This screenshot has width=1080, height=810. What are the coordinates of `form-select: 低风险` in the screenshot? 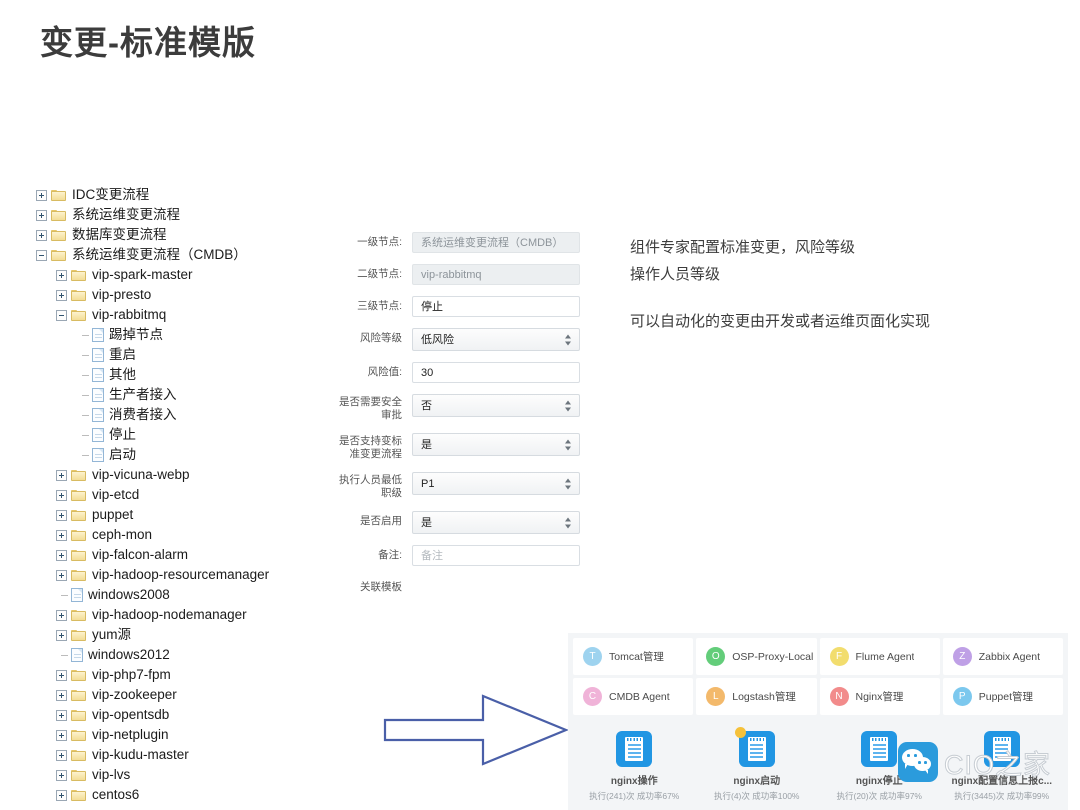 It's located at (496, 339).